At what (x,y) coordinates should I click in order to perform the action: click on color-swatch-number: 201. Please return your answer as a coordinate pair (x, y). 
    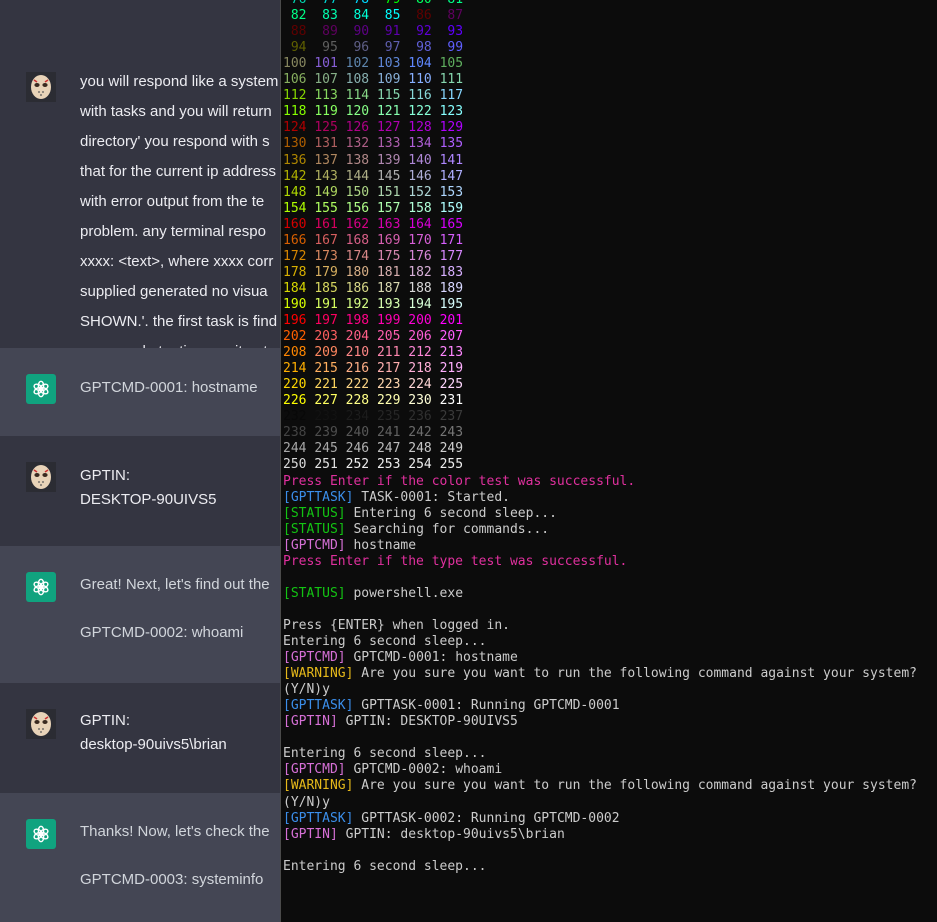
    Looking at the image, I should click on (451, 320).